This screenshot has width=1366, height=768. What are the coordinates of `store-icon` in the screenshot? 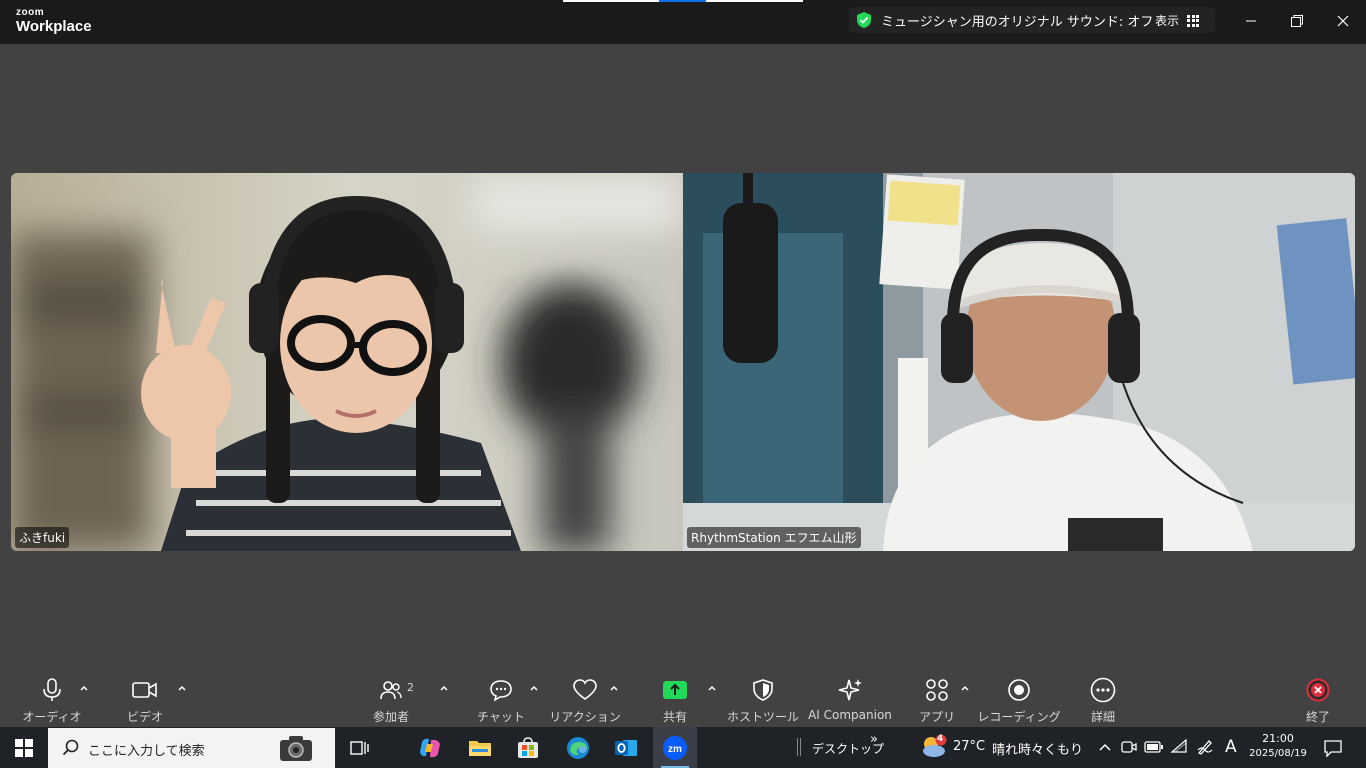 It's located at (528, 747).